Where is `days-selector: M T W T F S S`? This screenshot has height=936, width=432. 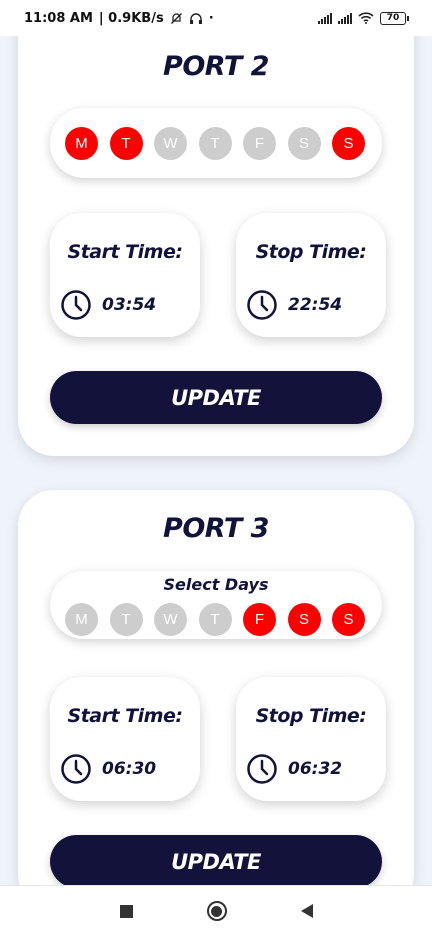
days-selector: M T W T F S S is located at coordinates (216, 143).